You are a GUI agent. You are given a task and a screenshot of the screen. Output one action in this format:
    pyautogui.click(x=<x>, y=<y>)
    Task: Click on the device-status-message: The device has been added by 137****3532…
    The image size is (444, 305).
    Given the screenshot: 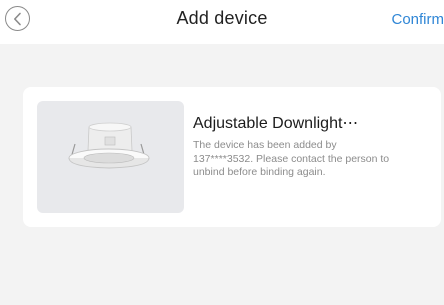 What is the action you would take?
    pyautogui.click(x=291, y=159)
    